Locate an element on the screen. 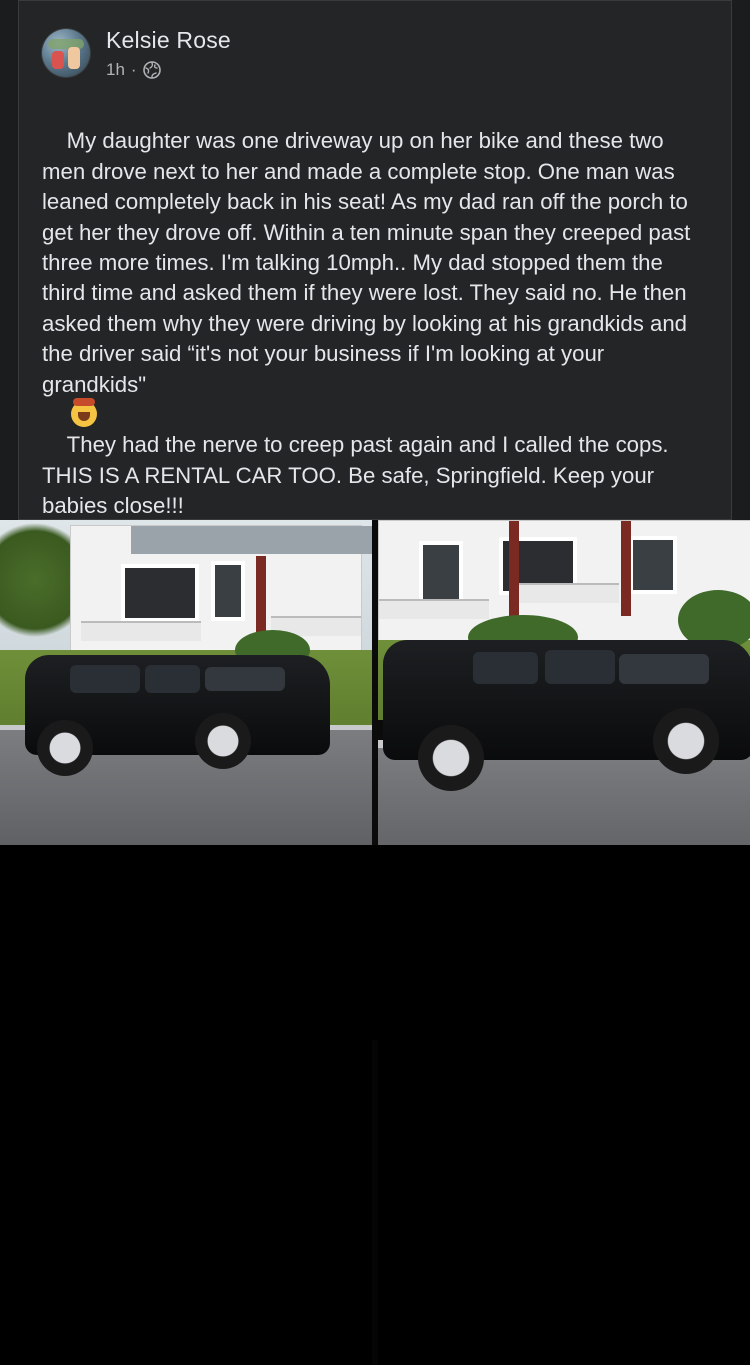  post-header: Kelsie Rose 1h · is located at coordinates (136, 53).